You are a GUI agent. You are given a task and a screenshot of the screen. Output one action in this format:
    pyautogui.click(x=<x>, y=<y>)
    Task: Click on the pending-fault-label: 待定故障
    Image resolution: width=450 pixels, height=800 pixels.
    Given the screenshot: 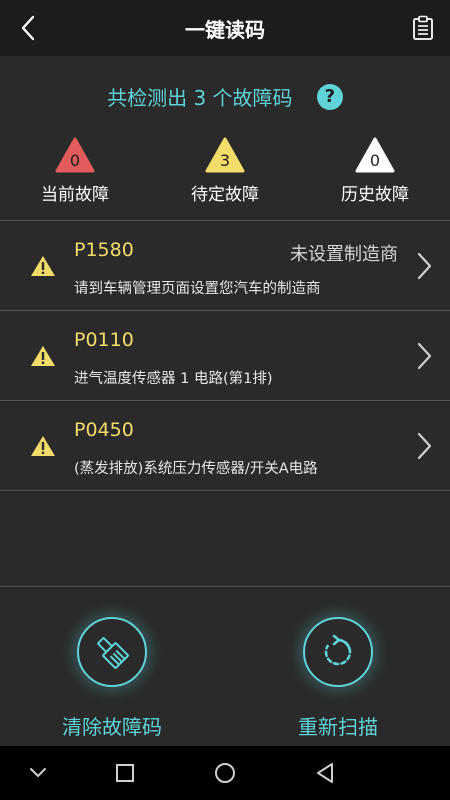 What is the action you would take?
    pyautogui.click(x=225, y=195)
    